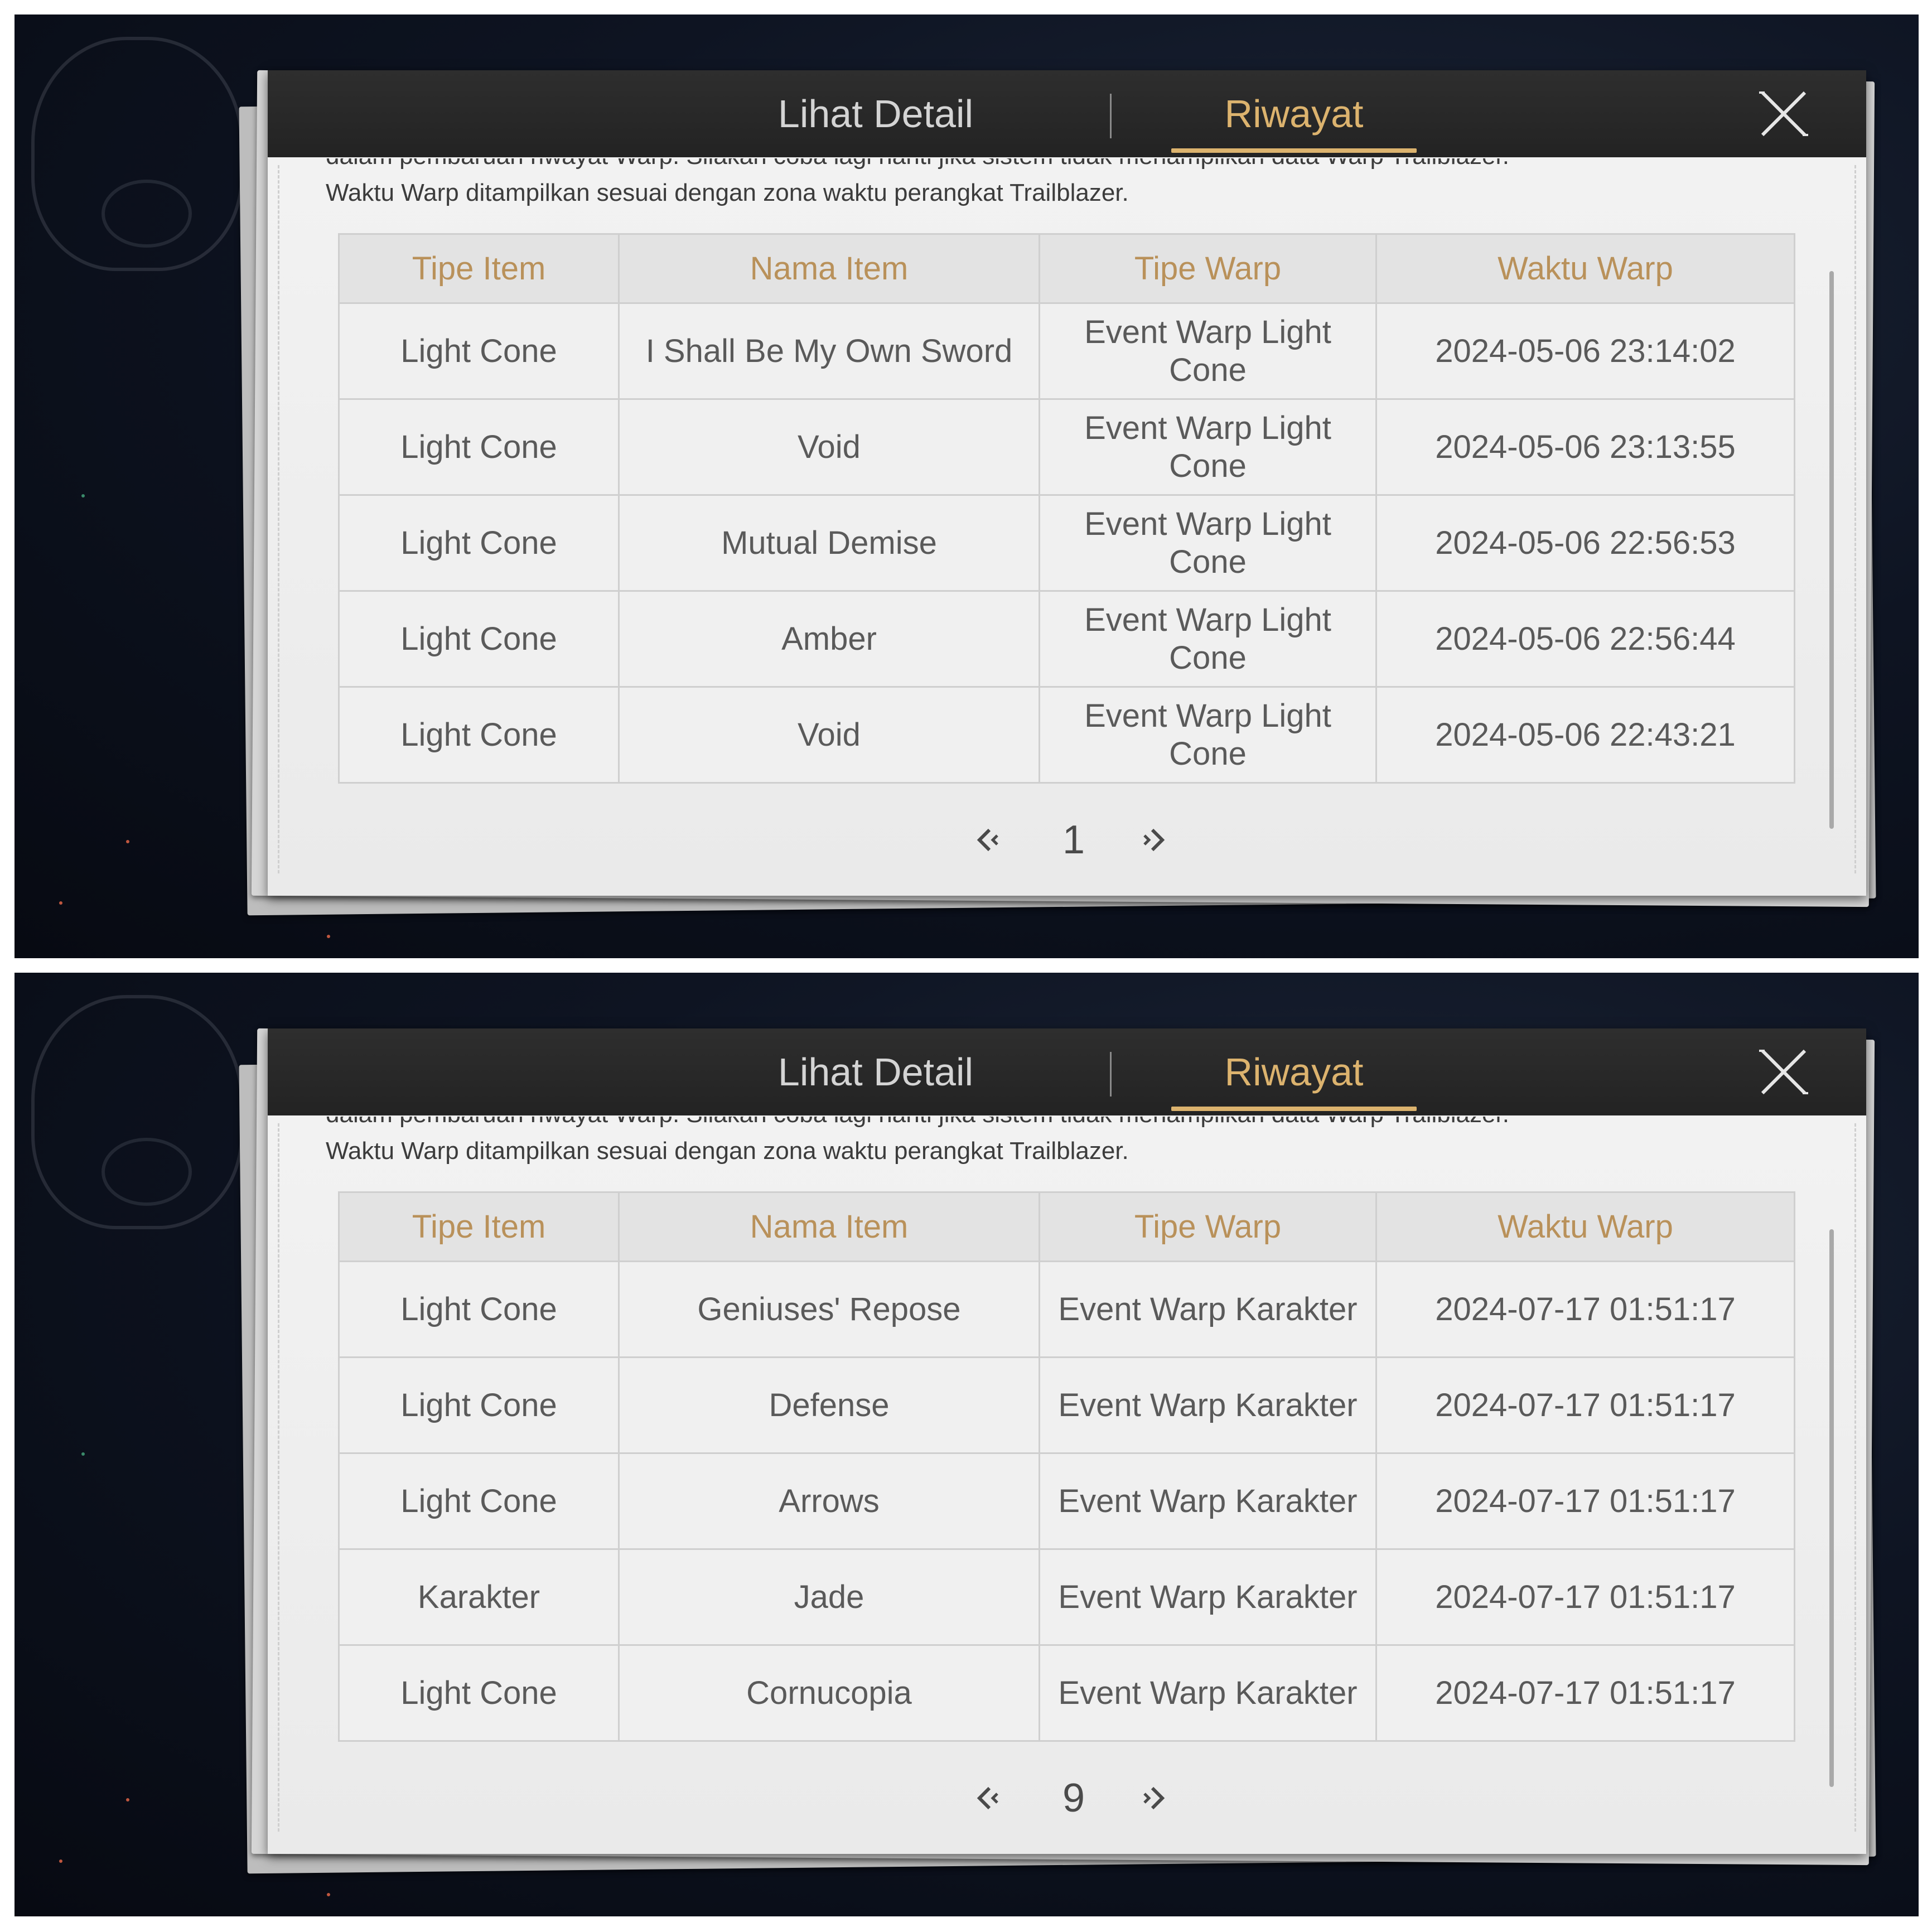  What do you see at coordinates (829, 351) in the screenshot?
I see `cell-nama-item: I Shall Be My Own Sword` at bounding box center [829, 351].